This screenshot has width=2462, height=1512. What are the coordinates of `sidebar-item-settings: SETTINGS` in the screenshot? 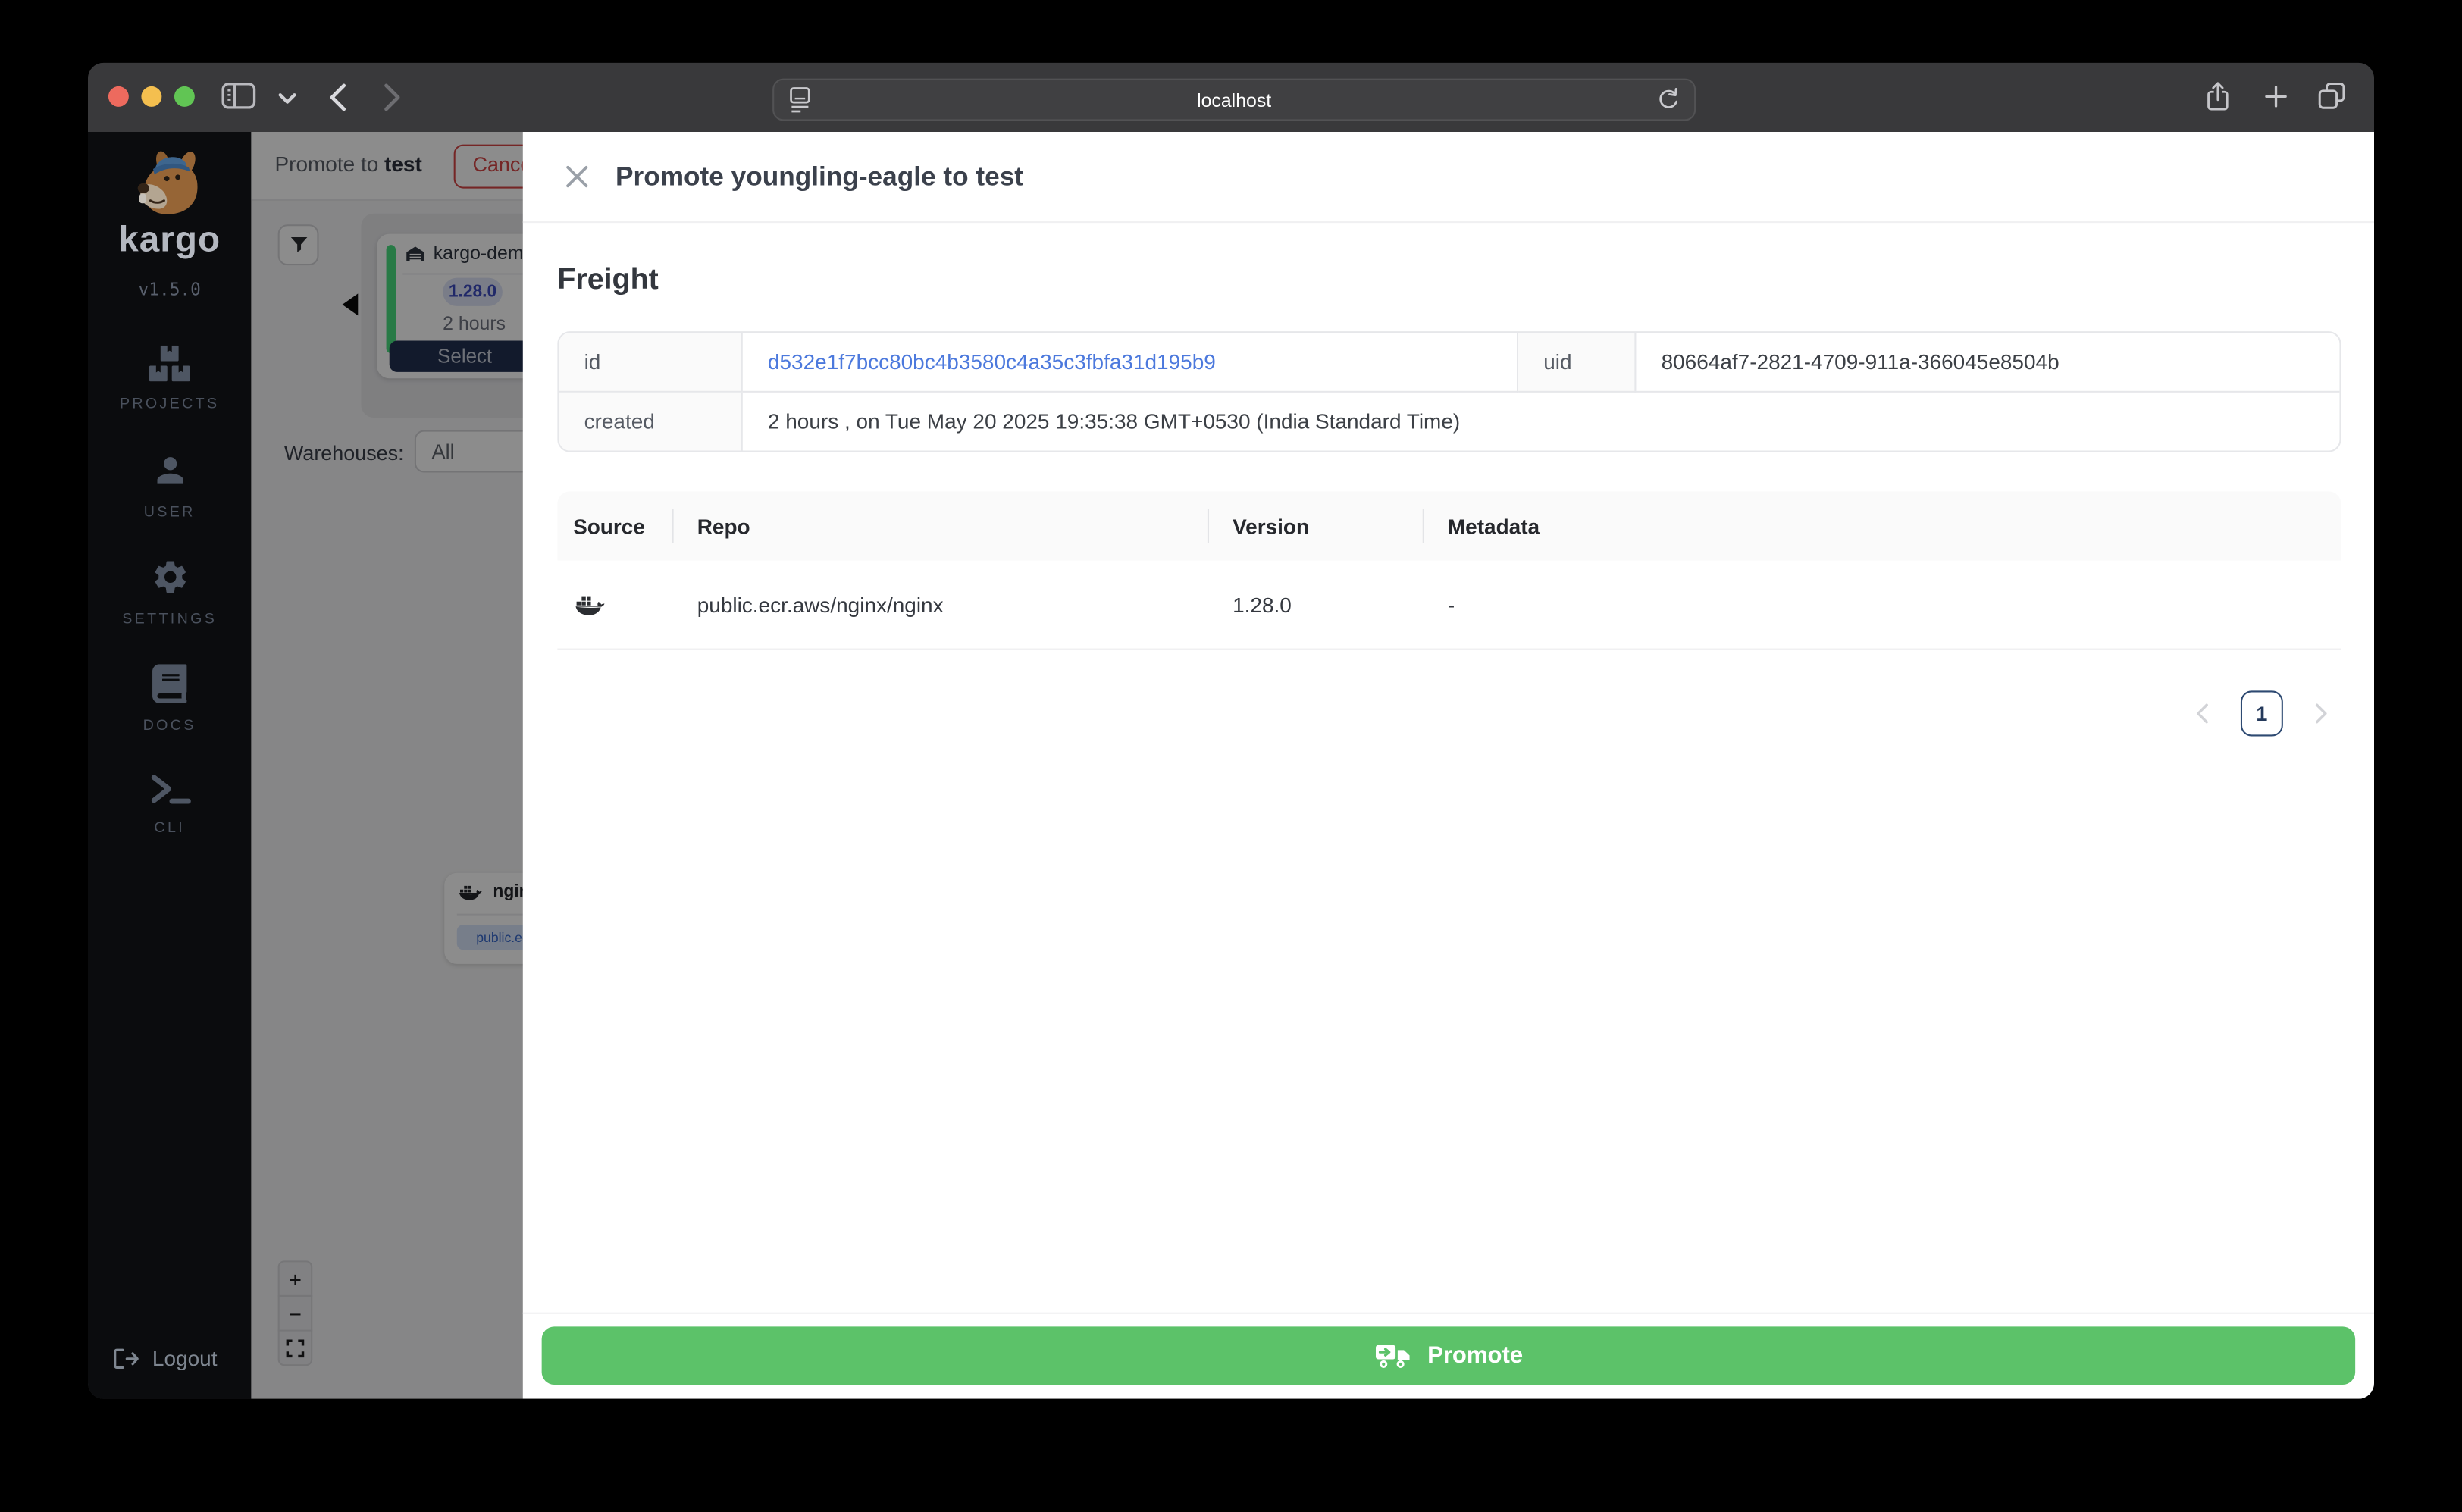 It's located at (169, 592).